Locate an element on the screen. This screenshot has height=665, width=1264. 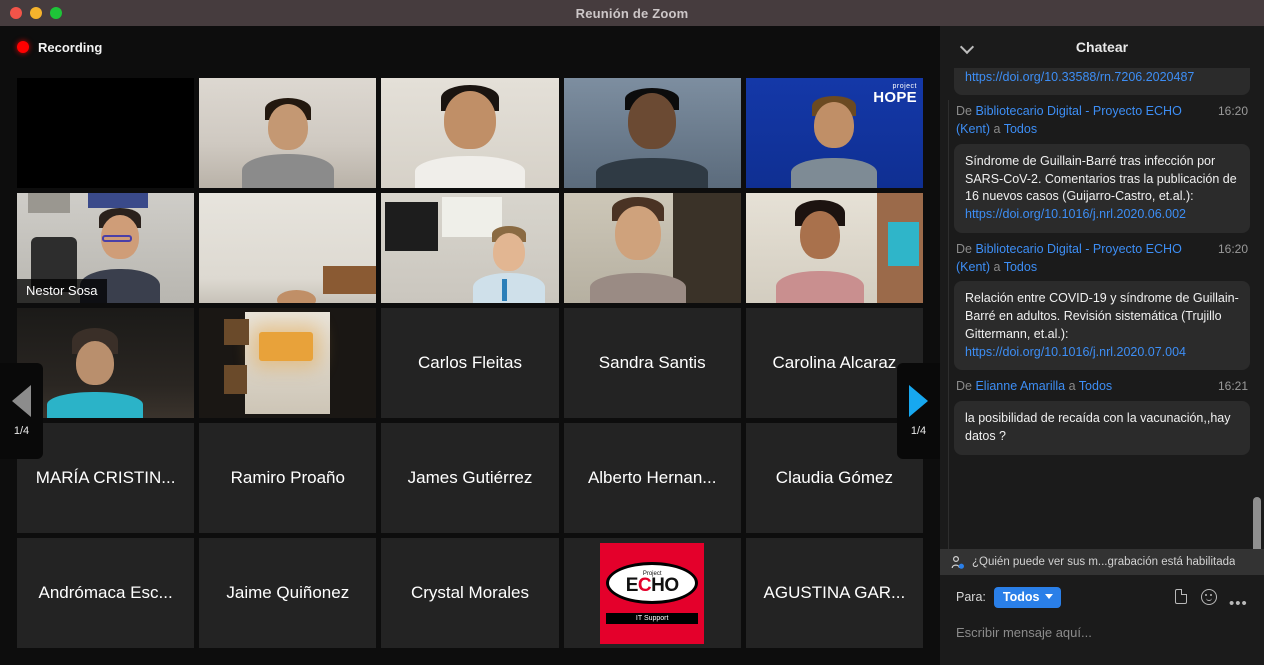
participant-name-label: Jaime Quiñonez is located at coordinates (288, 592).